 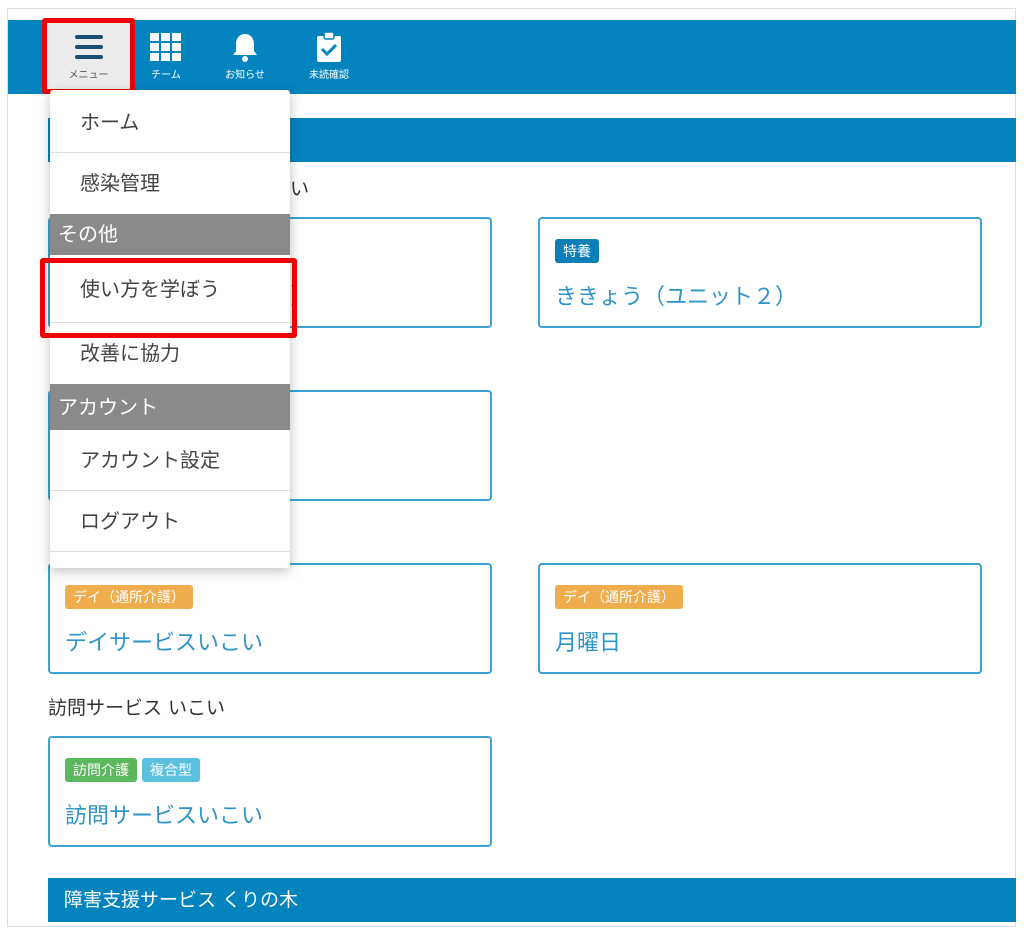 I want to click on unread-check-label: 未読確認, so click(x=329, y=75).